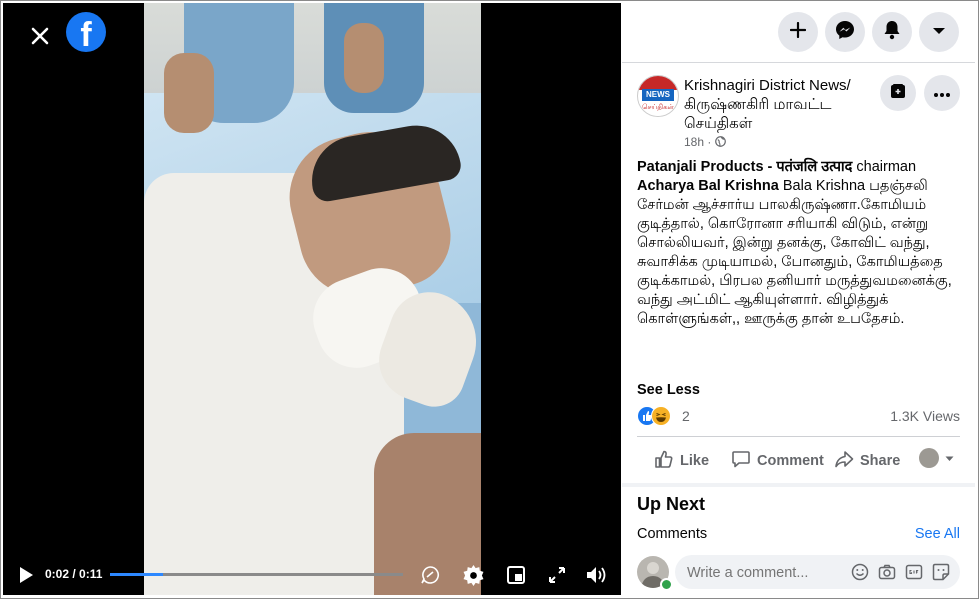 This screenshot has height=599, width=979. Describe the element at coordinates (925, 416) in the screenshot. I see `view-count: 1.3K Views` at that location.